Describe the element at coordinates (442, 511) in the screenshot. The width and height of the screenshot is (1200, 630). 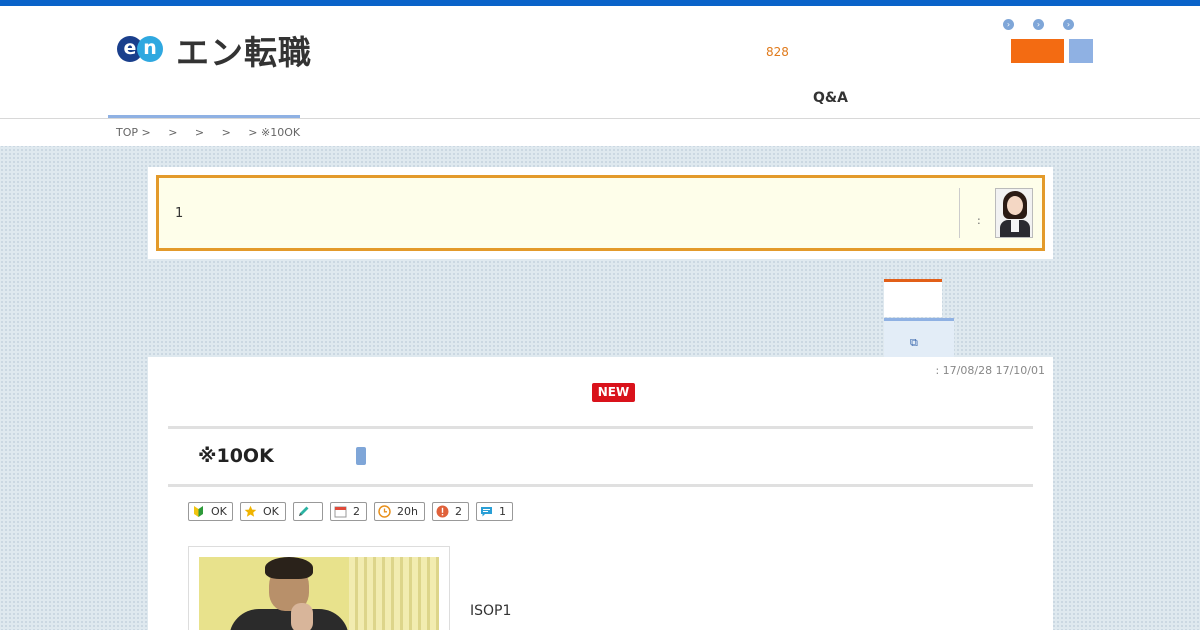
I see `alert-icon` at that location.